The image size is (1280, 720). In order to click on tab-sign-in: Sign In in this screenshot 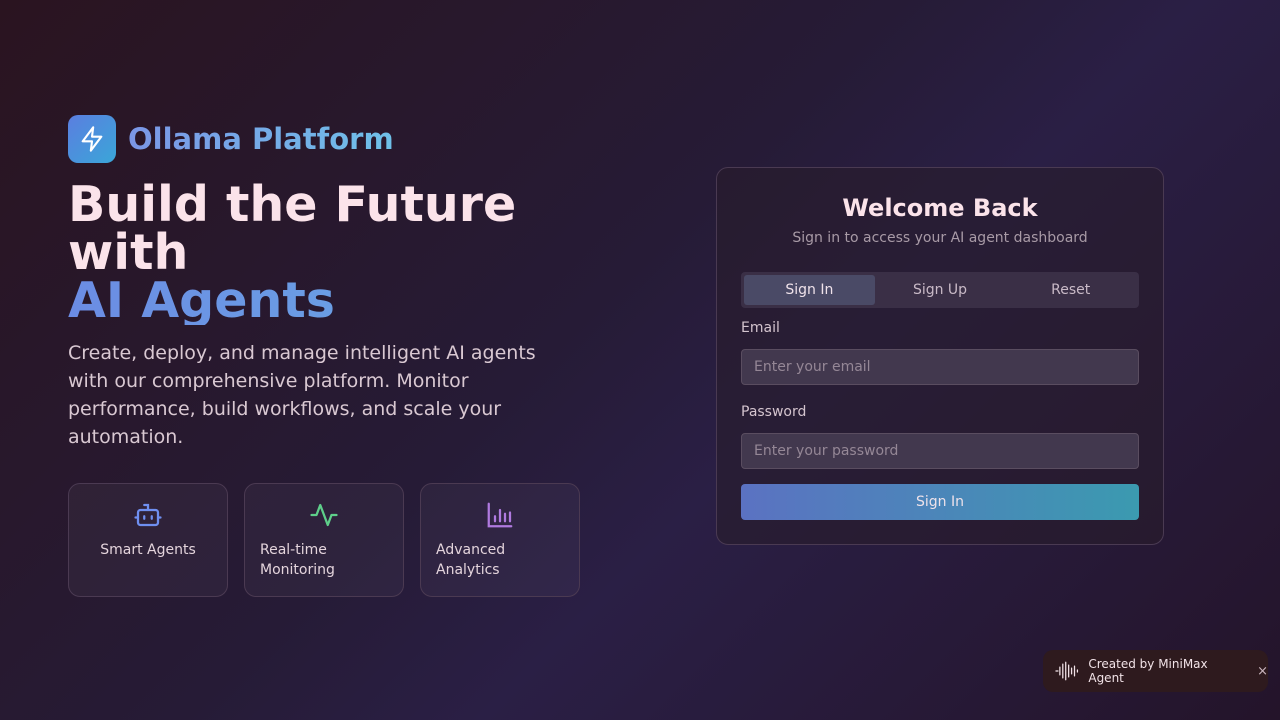, I will do `click(809, 290)`.